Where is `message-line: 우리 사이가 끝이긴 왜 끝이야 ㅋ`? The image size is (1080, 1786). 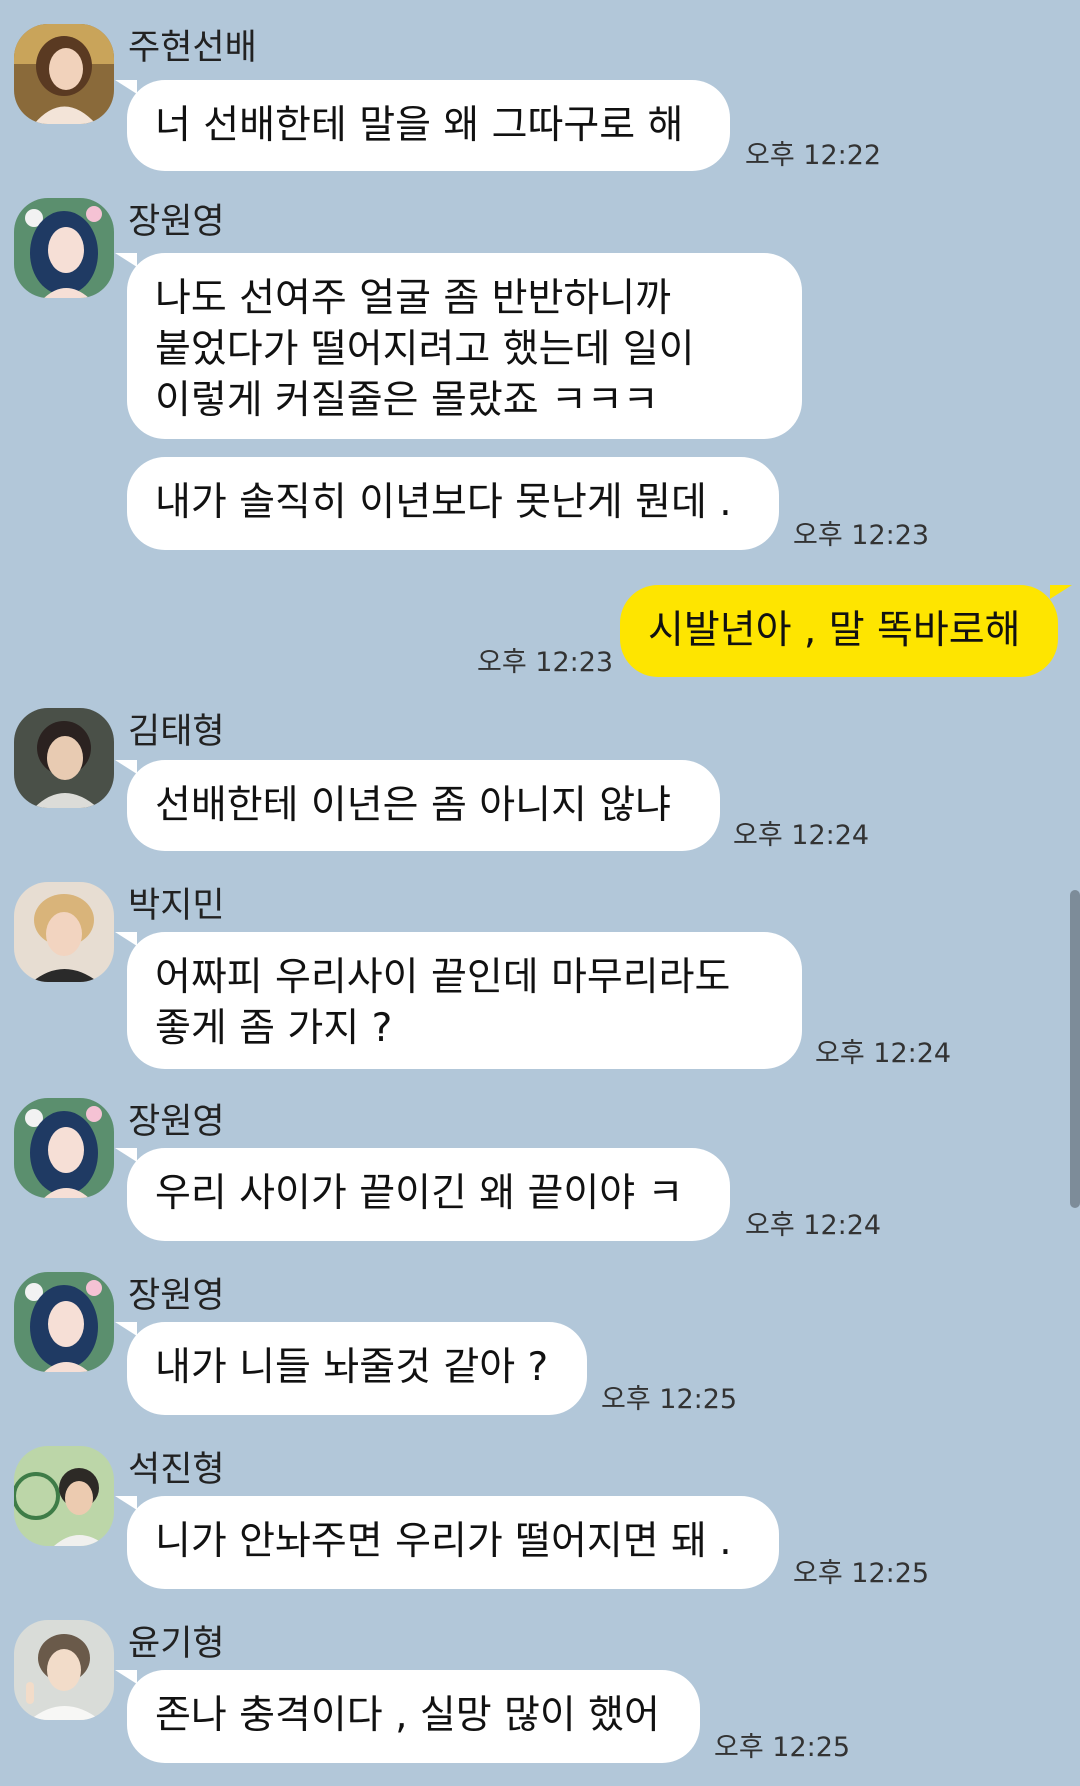
message-line: 우리 사이가 끝이긴 왜 끝이야 ㅋ is located at coordinates (419, 1193).